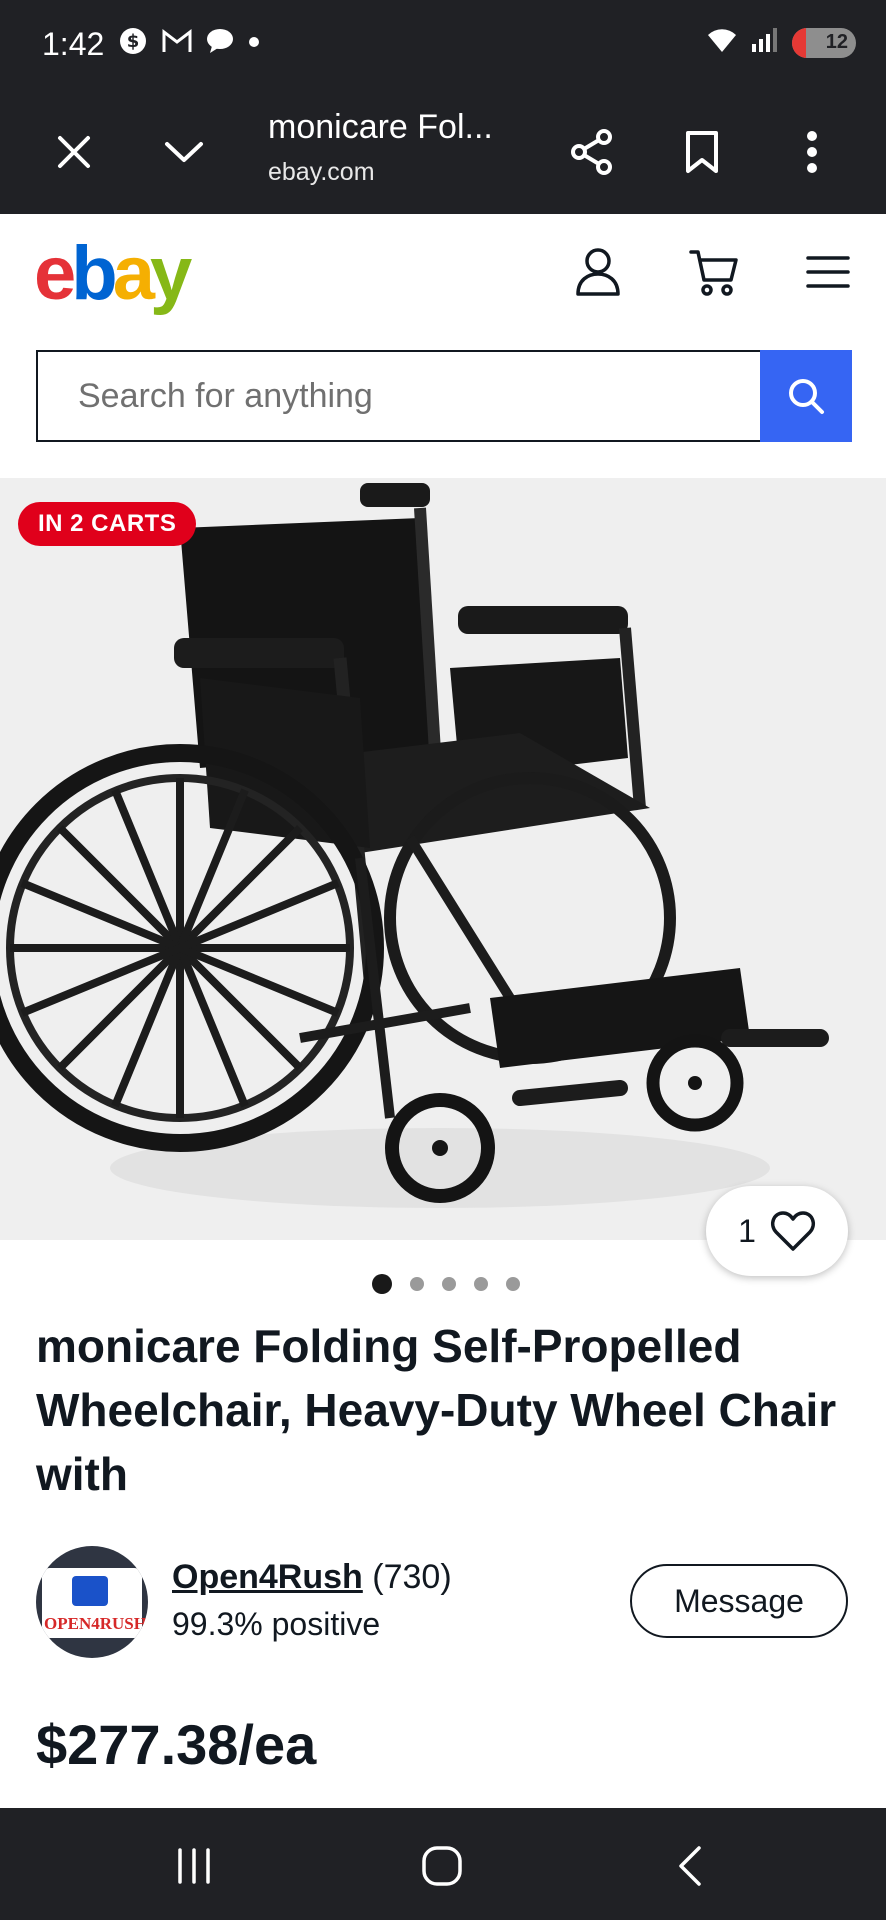 This screenshot has height=1920, width=886. I want to click on seller-positive-feedback: 99.3% positive, so click(276, 1624).